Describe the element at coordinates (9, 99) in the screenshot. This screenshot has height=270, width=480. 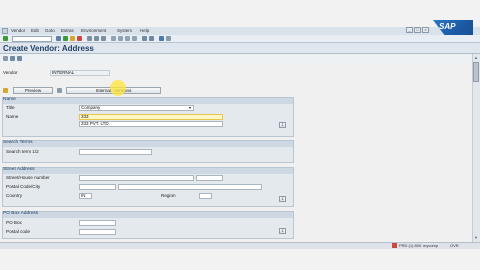
I see `name-group-title: Name` at that location.